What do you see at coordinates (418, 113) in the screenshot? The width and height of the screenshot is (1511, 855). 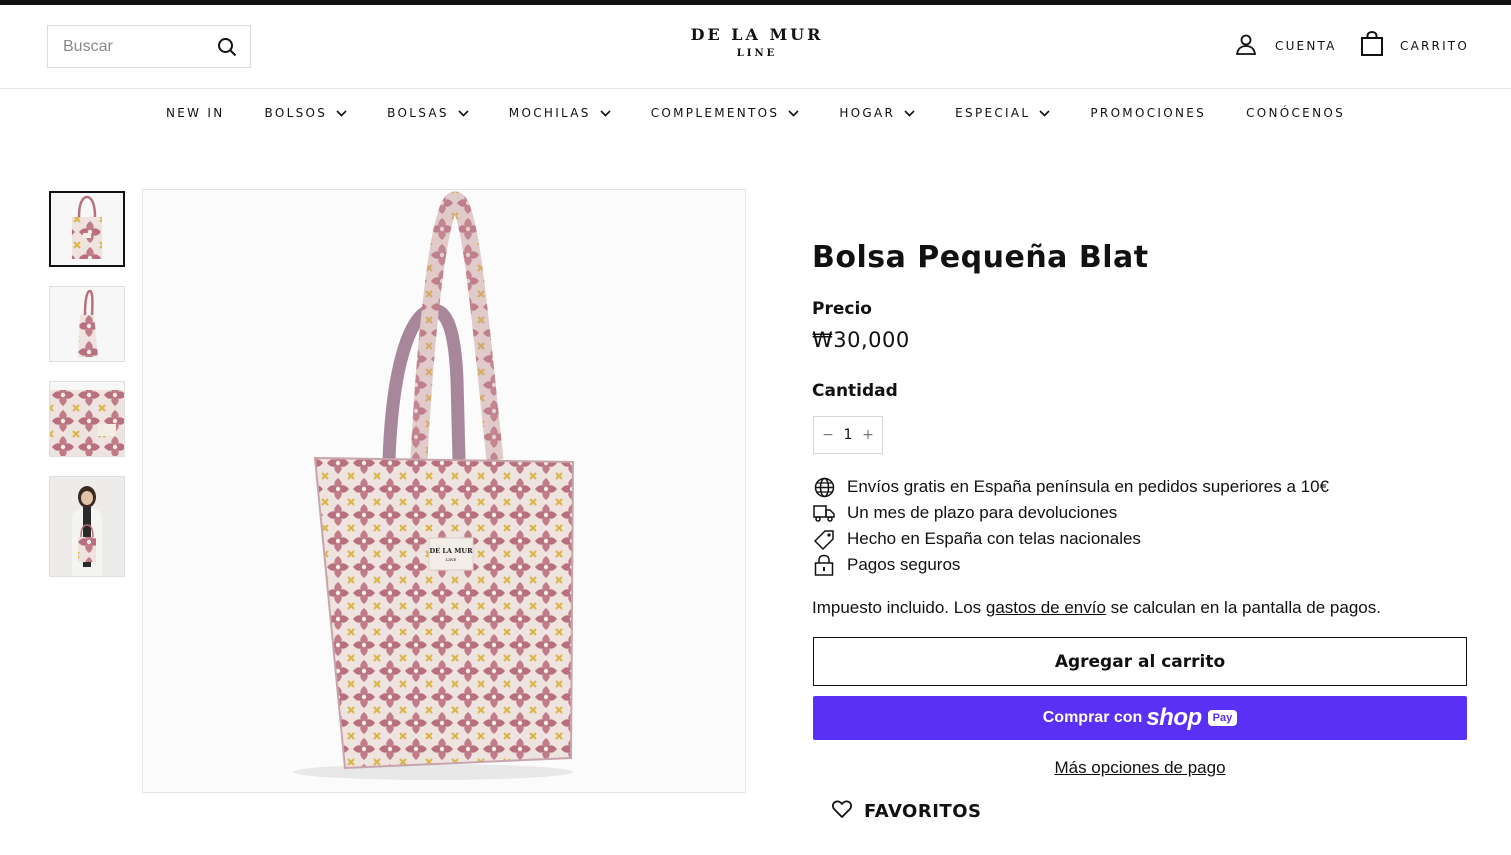 I see `nav-label: BOLSAS` at bounding box center [418, 113].